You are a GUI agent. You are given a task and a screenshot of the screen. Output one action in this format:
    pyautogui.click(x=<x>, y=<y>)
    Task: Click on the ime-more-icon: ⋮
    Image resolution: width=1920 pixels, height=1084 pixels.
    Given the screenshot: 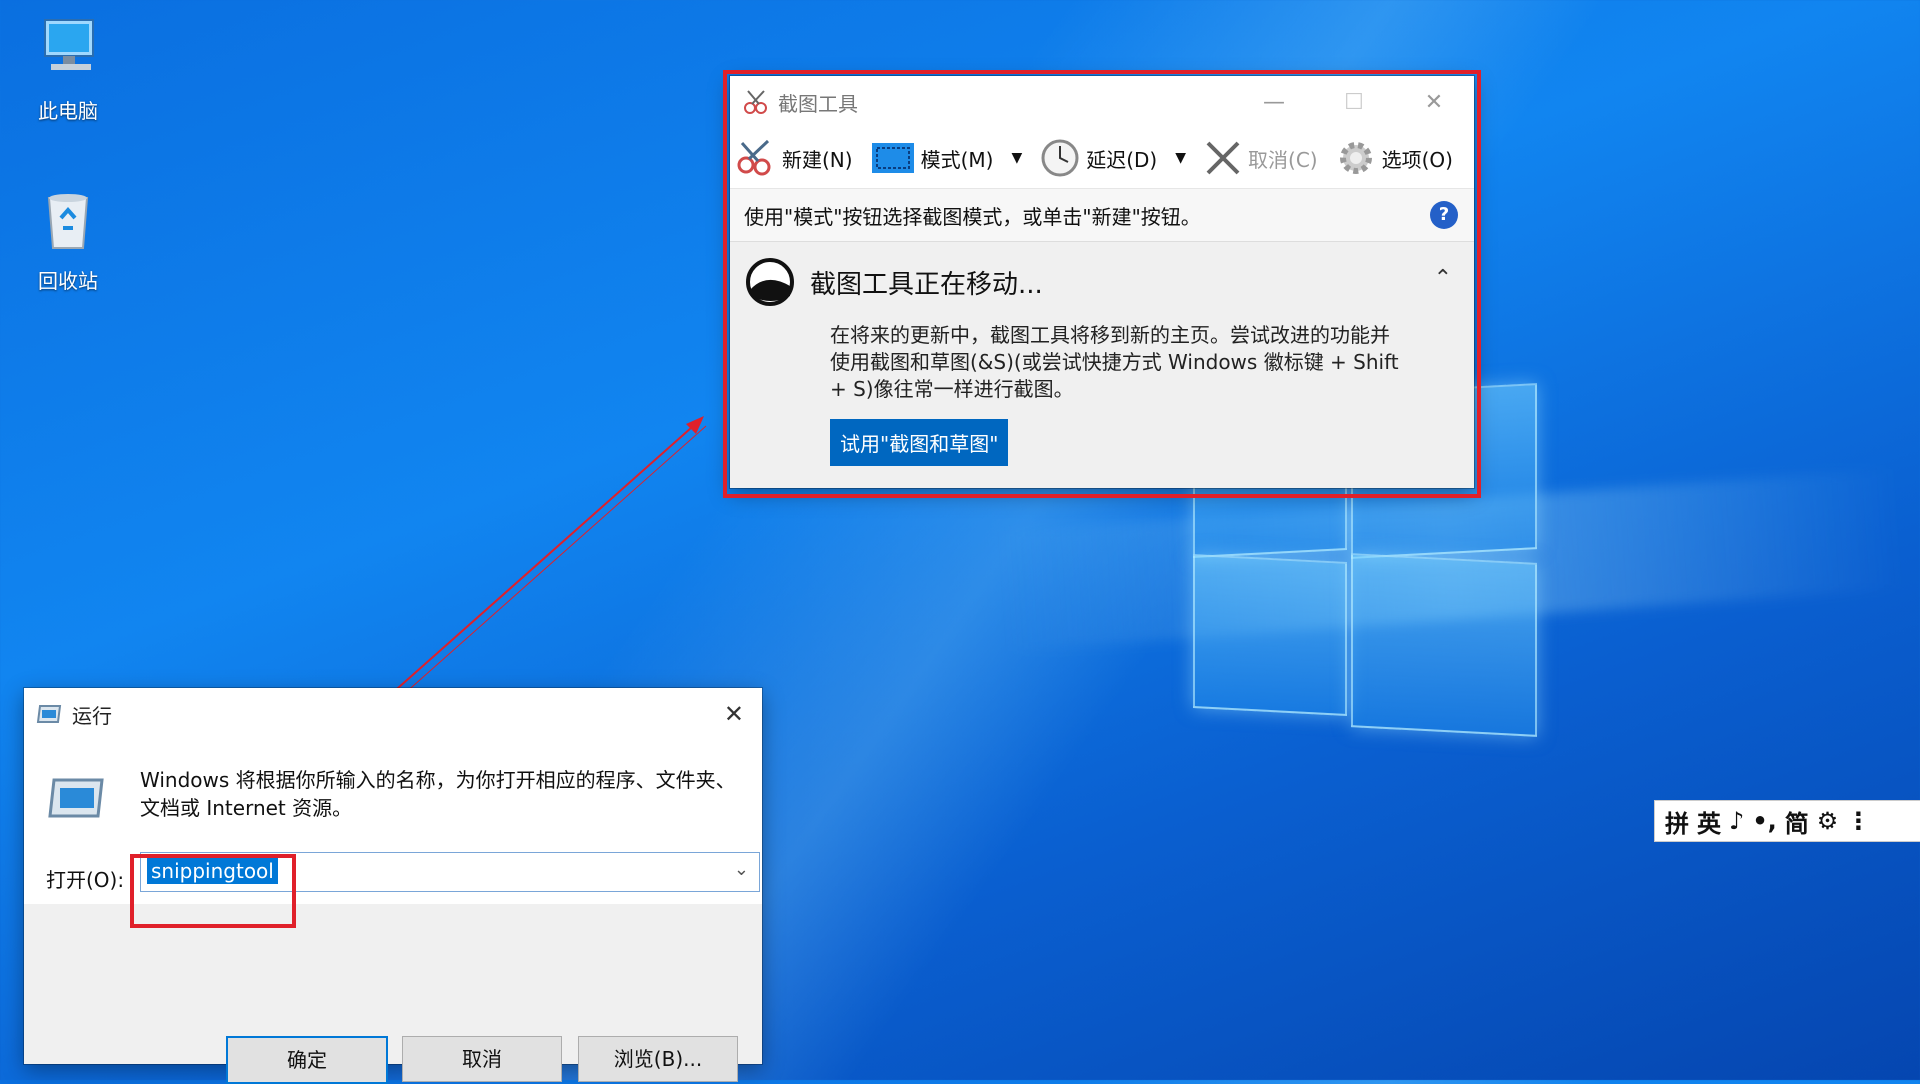 What is the action you would take?
    pyautogui.click(x=1858, y=821)
    